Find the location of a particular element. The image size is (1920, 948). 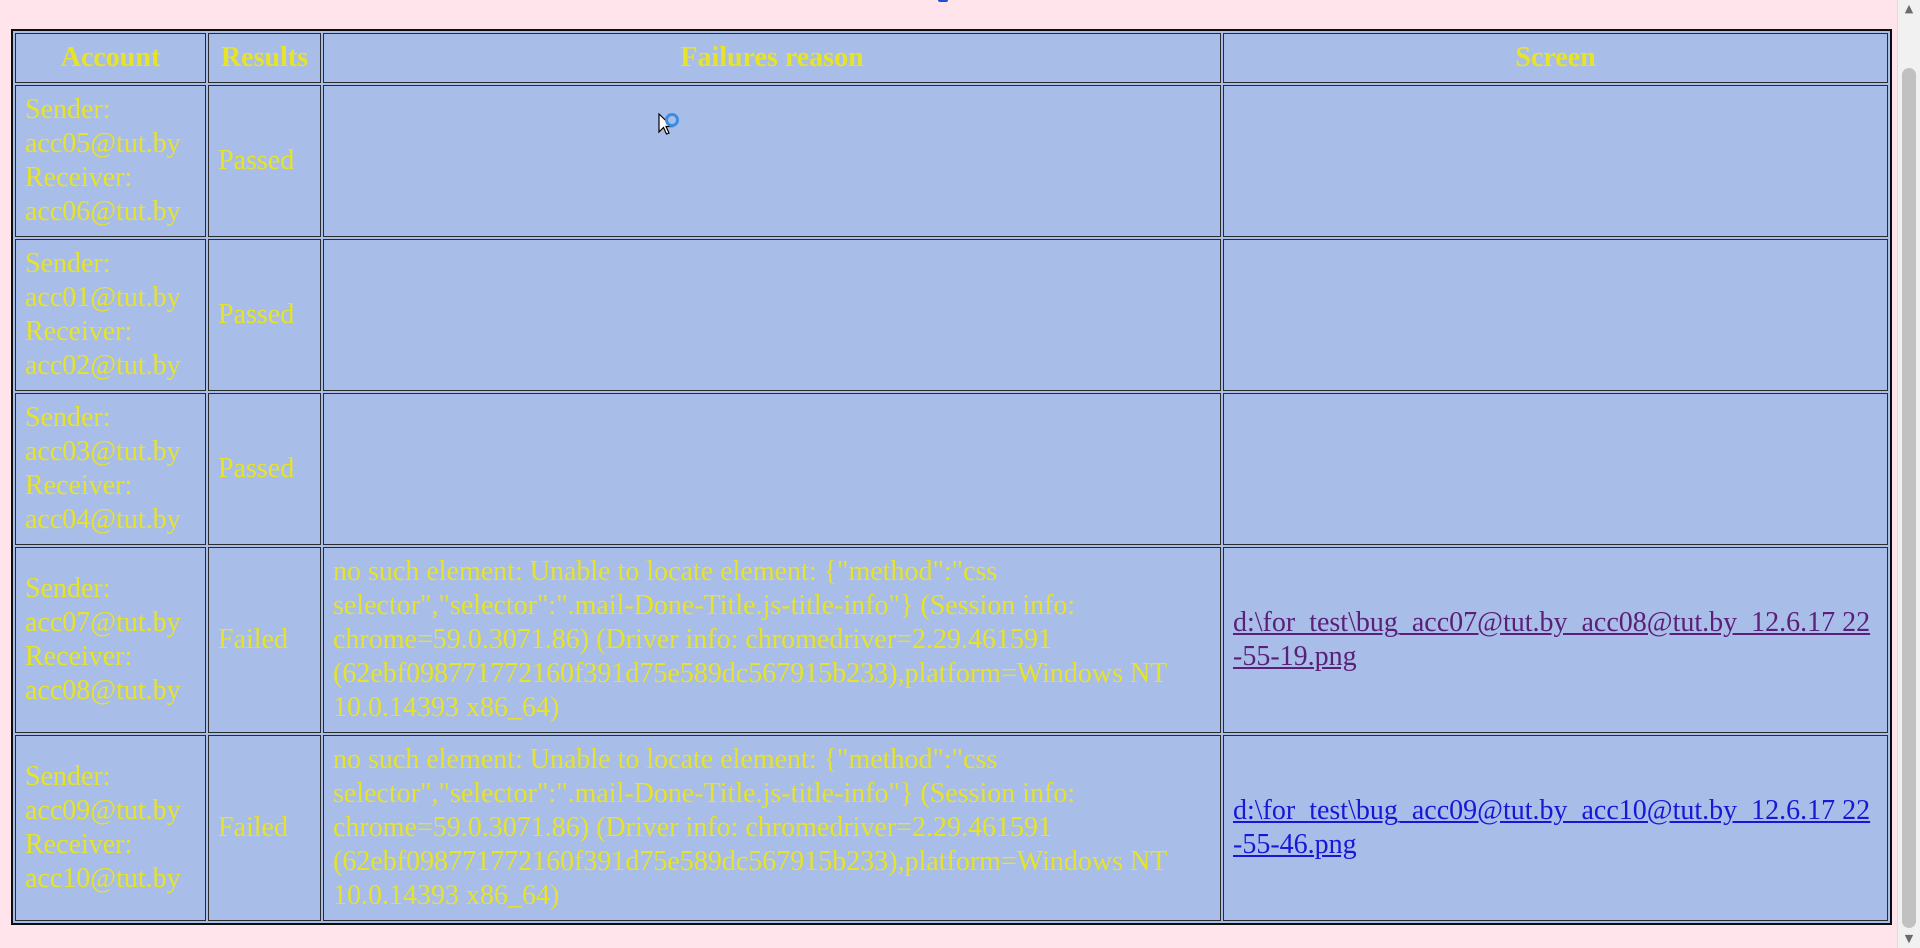

sender-email: acc05@tut.by is located at coordinates (103, 143).